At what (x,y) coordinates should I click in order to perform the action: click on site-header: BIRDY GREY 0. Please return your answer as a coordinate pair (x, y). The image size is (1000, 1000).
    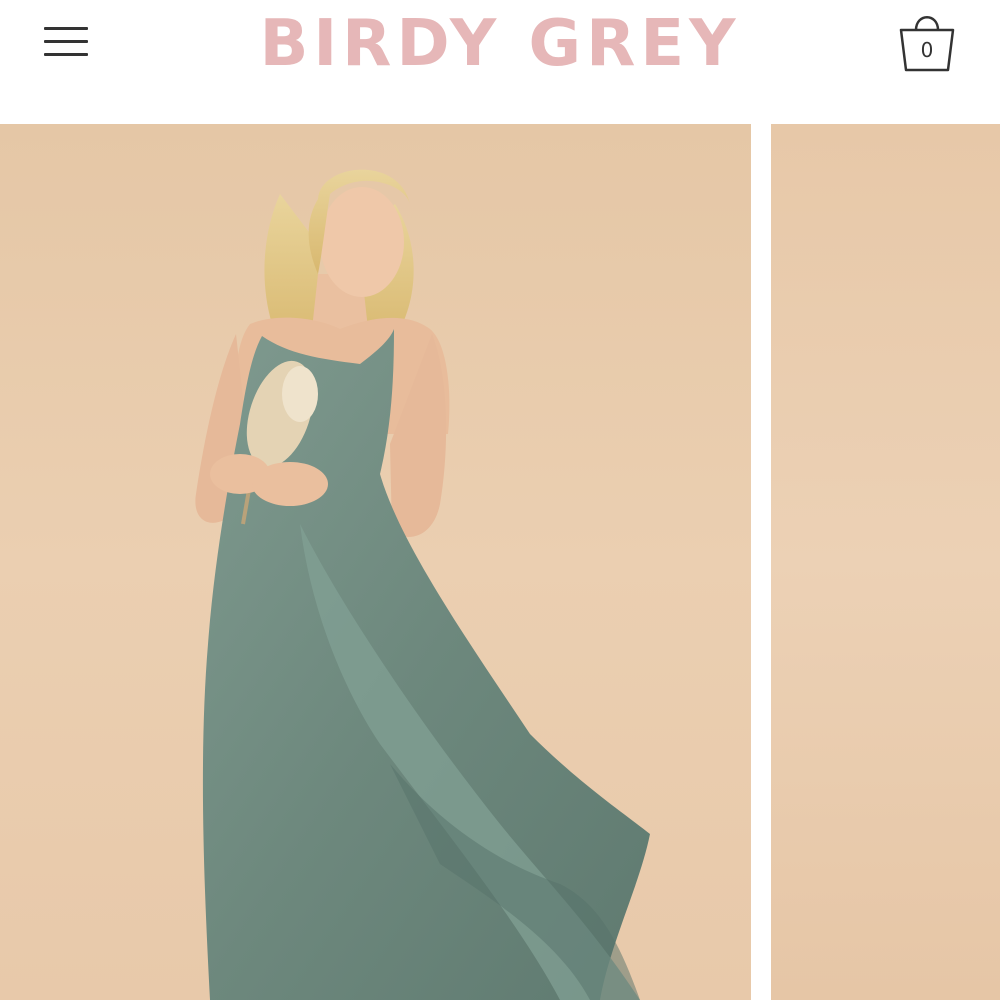
    Looking at the image, I should click on (500, 62).